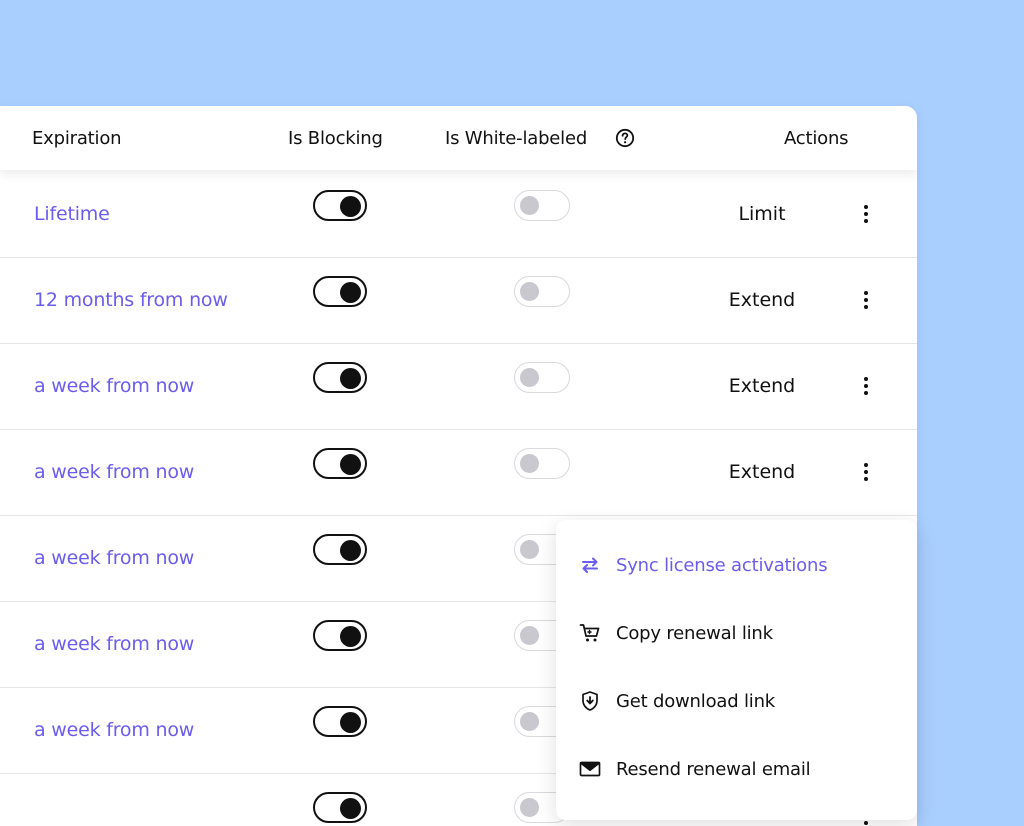 Image resolution: width=1024 pixels, height=826 pixels. What do you see at coordinates (72, 214) in the screenshot?
I see `expiration-link: Lifetime` at bounding box center [72, 214].